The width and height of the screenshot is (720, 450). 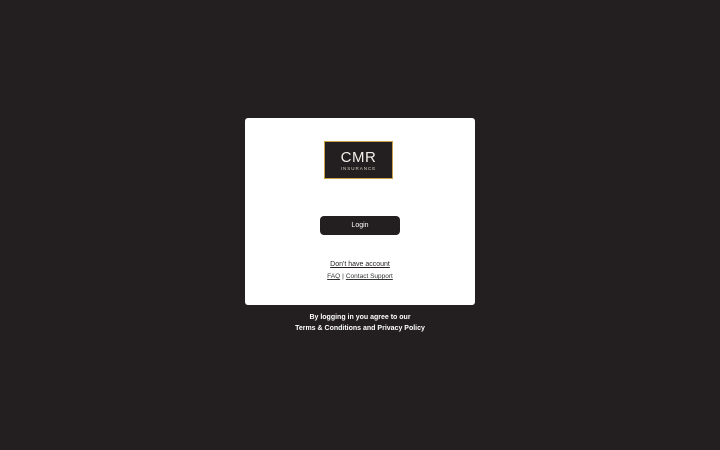 What do you see at coordinates (360, 317) in the screenshot?
I see `legal-intro-text: By logging in you agree to our` at bounding box center [360, 317].